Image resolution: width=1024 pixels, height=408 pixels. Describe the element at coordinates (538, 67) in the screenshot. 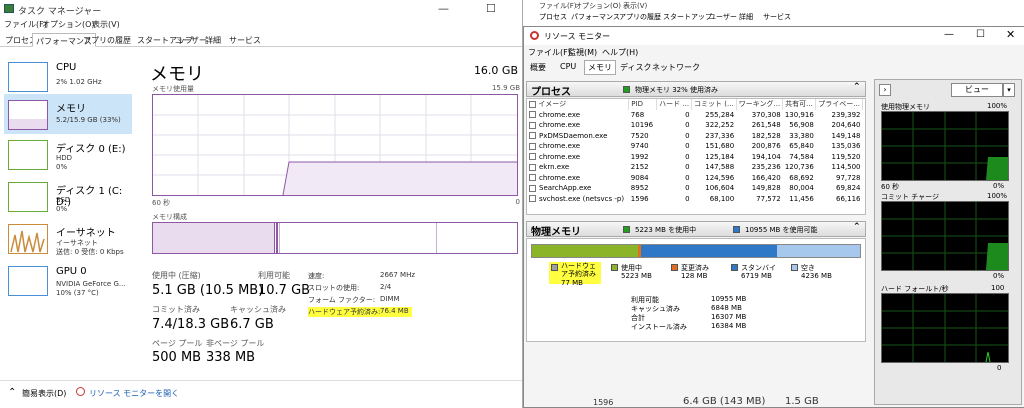

I see `tab-overview: 概要` at that location.